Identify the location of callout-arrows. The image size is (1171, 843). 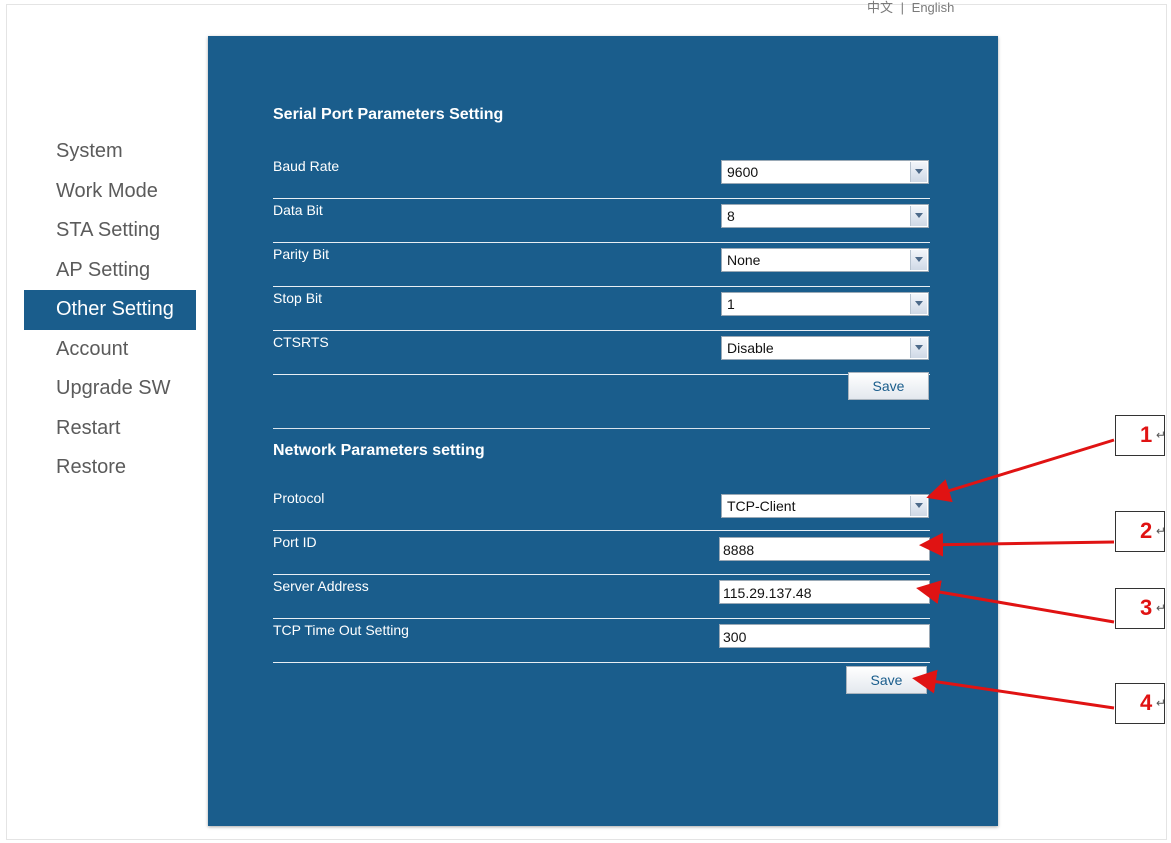
(1013, 574).